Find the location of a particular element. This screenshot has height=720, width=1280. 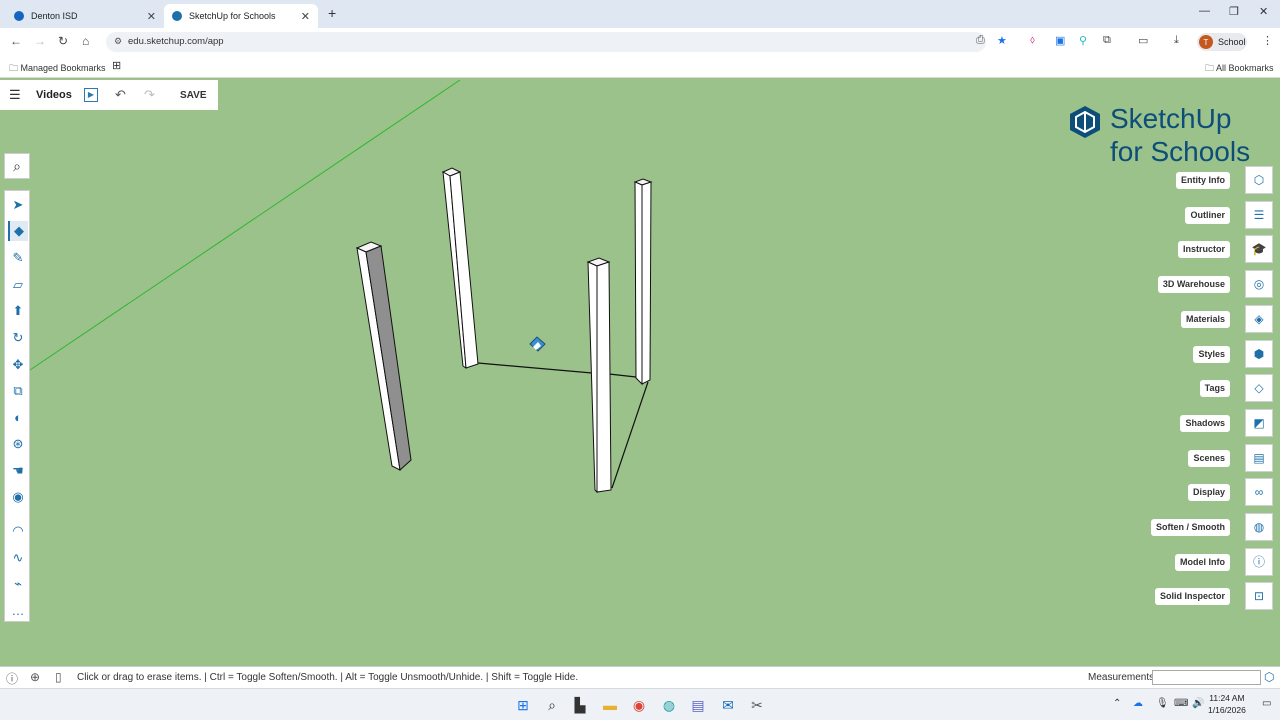

scale-tool: ⧉ is located at coordinates (18, 391).